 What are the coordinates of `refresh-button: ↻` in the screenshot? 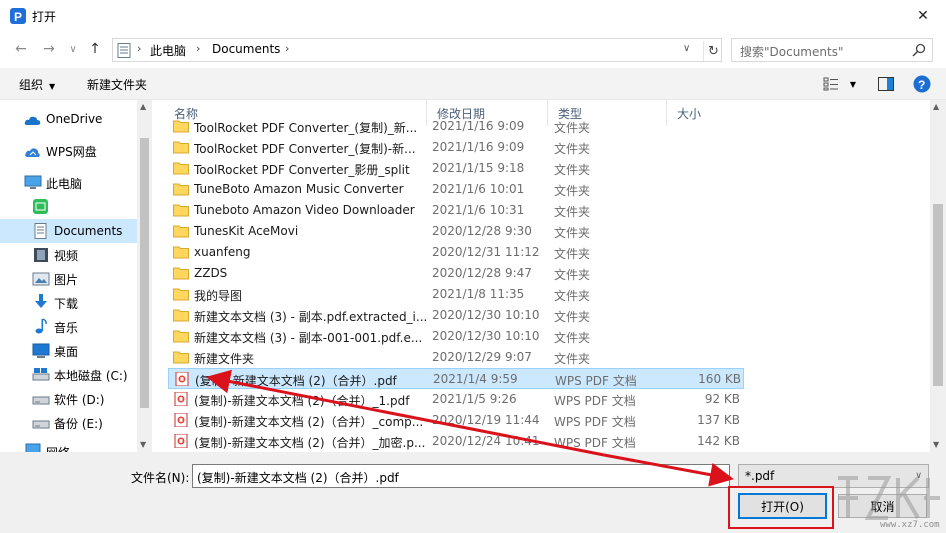 It's located at (713, 51).